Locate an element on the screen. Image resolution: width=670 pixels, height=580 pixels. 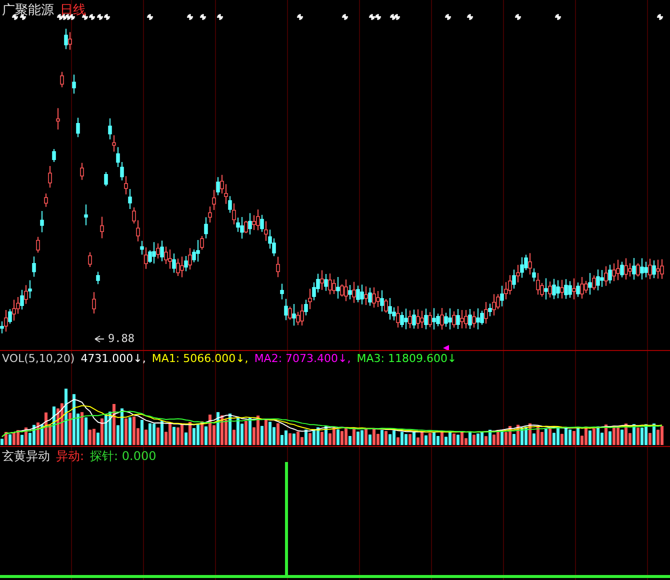
volume-value: MA2: 7073.400↓, is located at coordinates (302, 358).